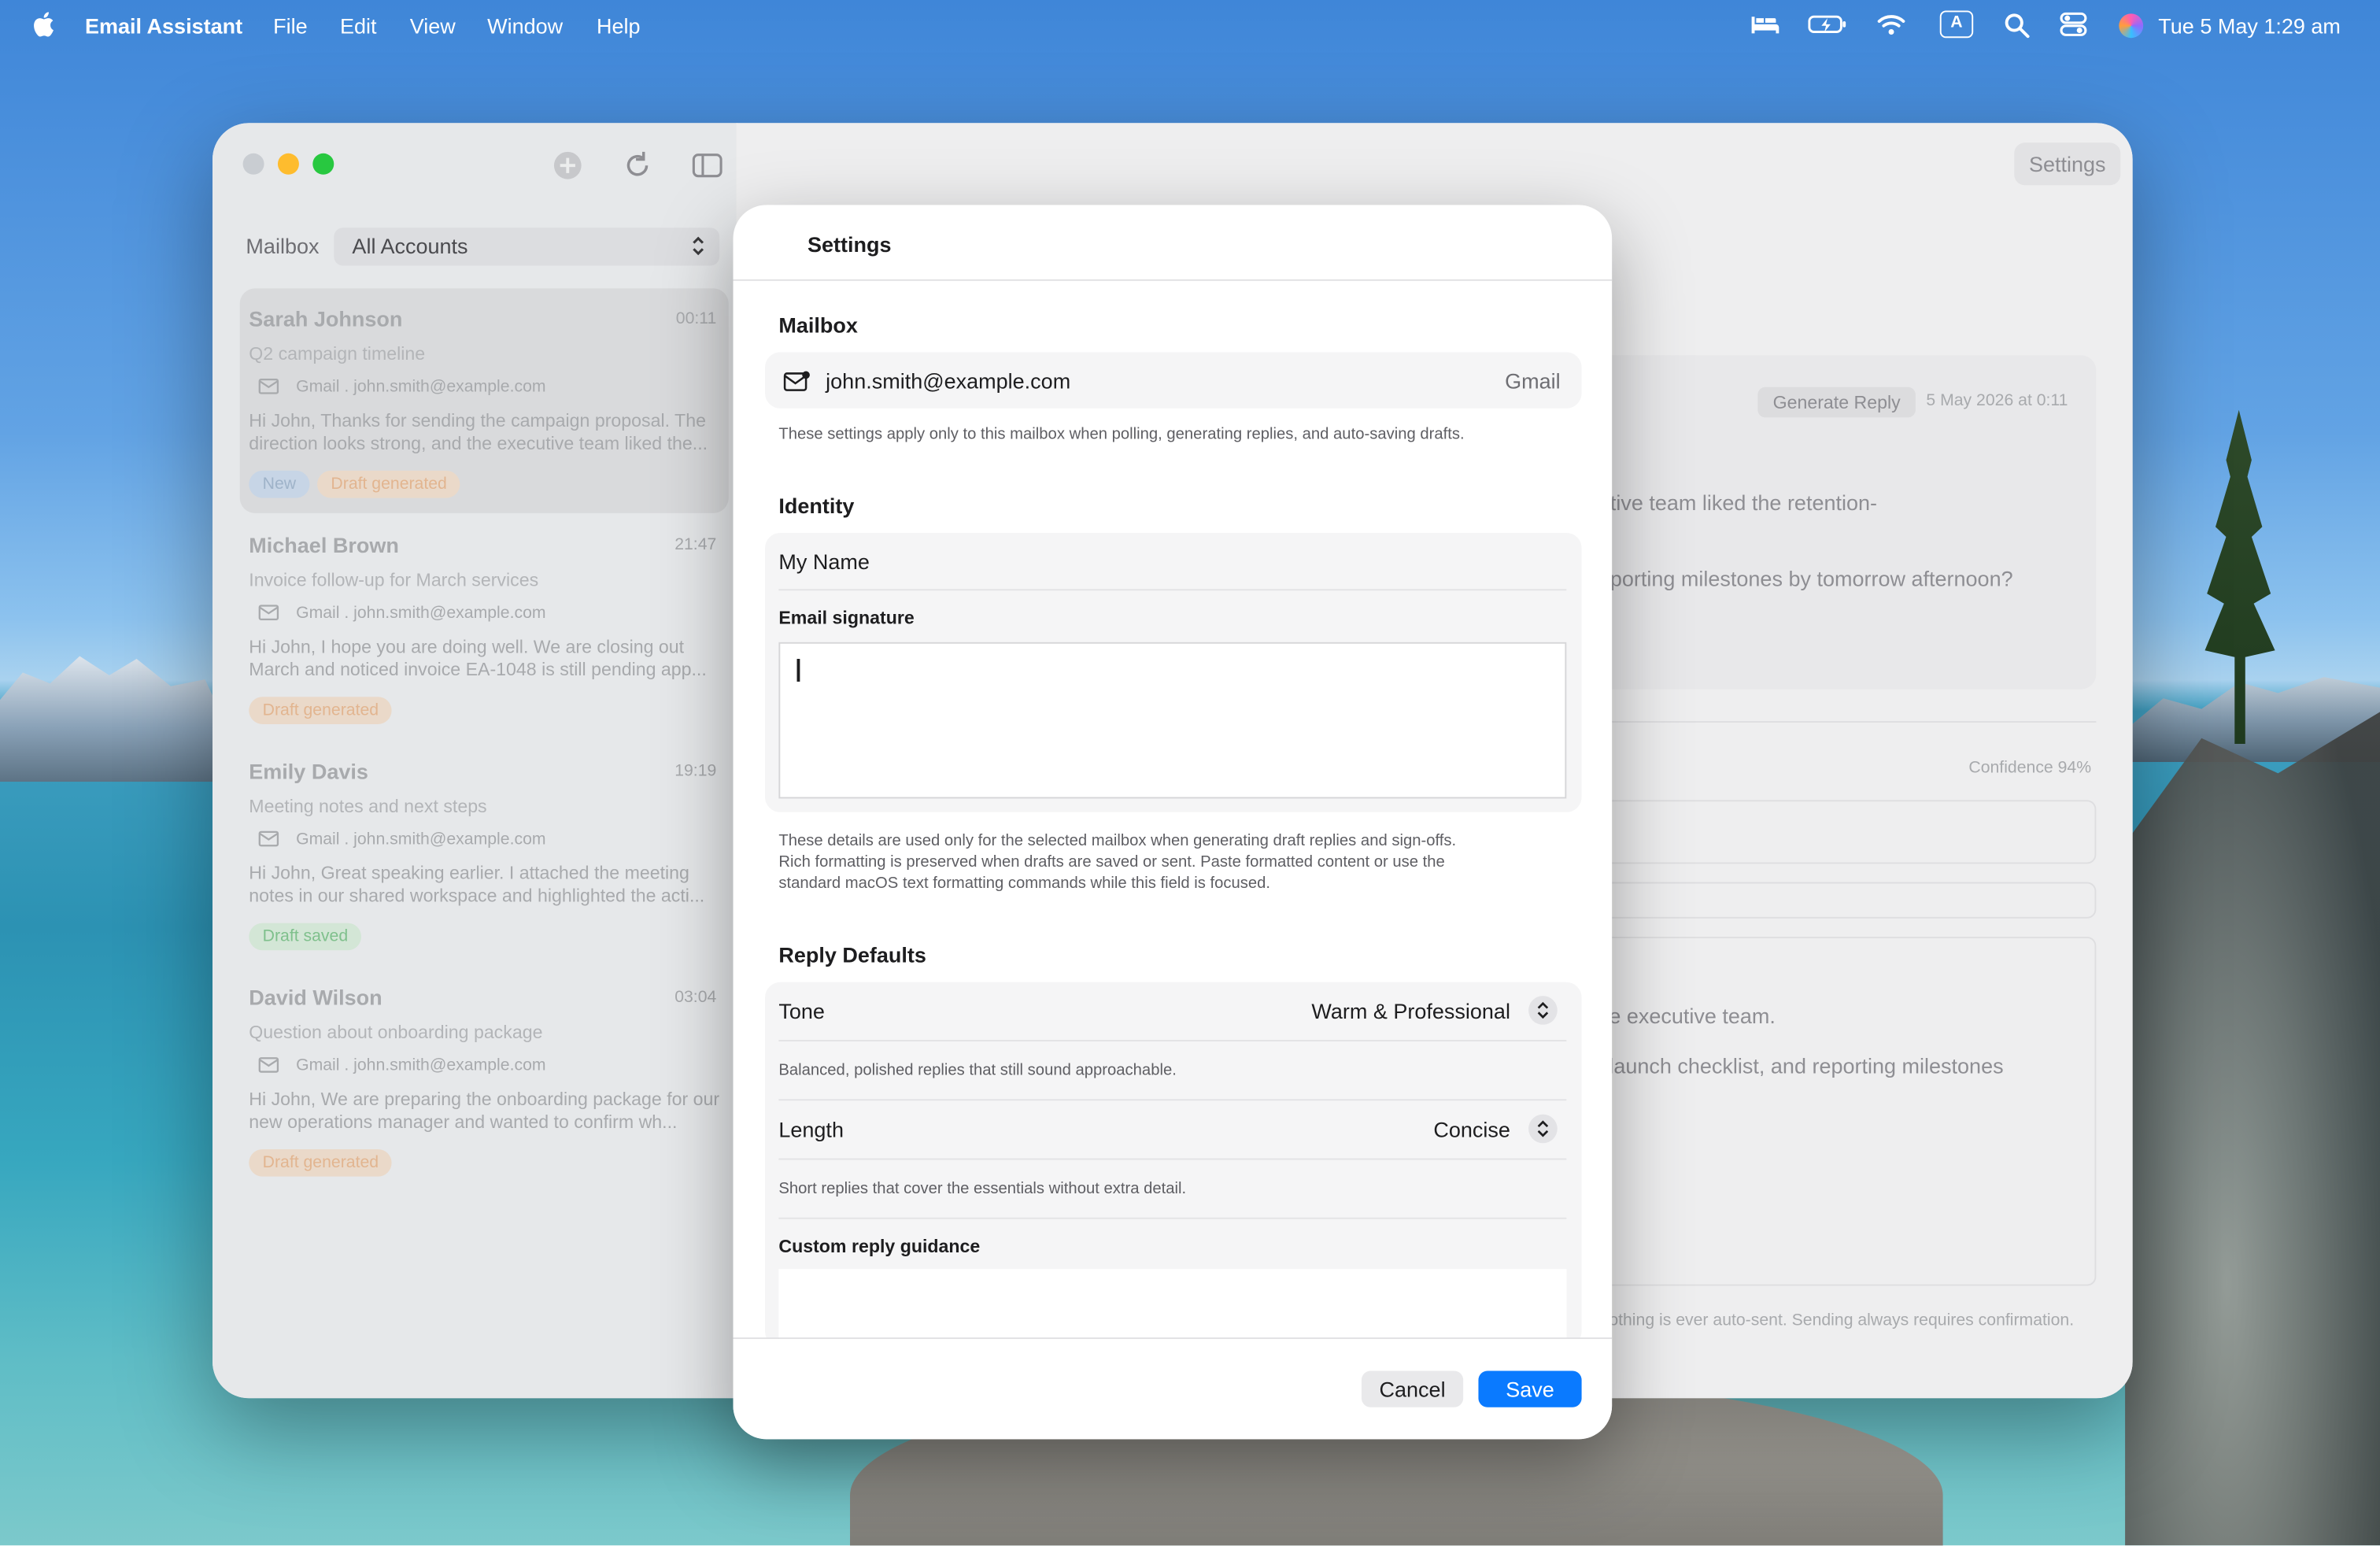 This screenshot has width=2380, height=1546. I want to click on zoom-window-button, so click(323, 164).